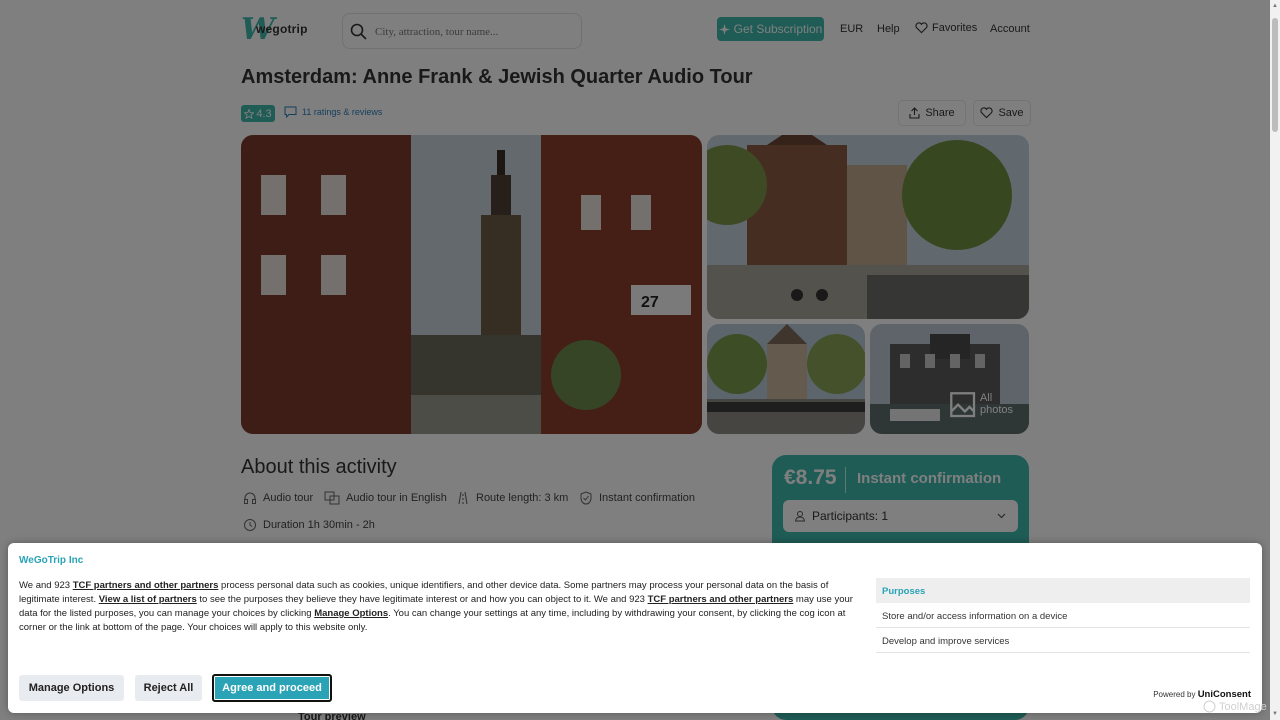 This screenshot has height=720, width=1280. Describe the element at coordinates (1224, 694) in the screenshot. I see `uniconsent-brand: UniConsent` at that location.